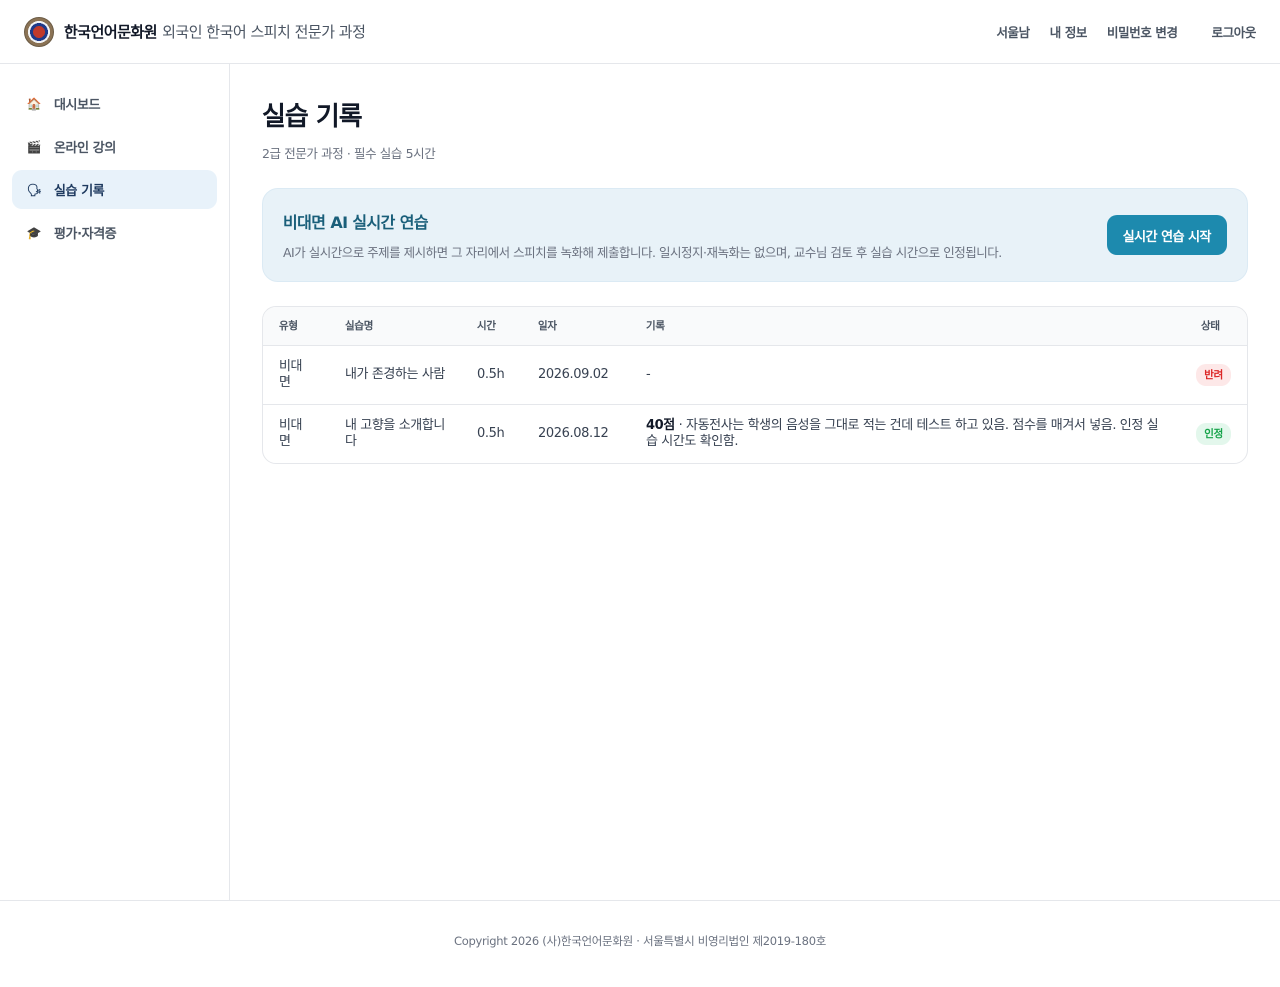 The image size is (1280, 987). Describe the element at coordinates (296, 326) in the screenshot. I see `column-header-type: 유형` at that location.